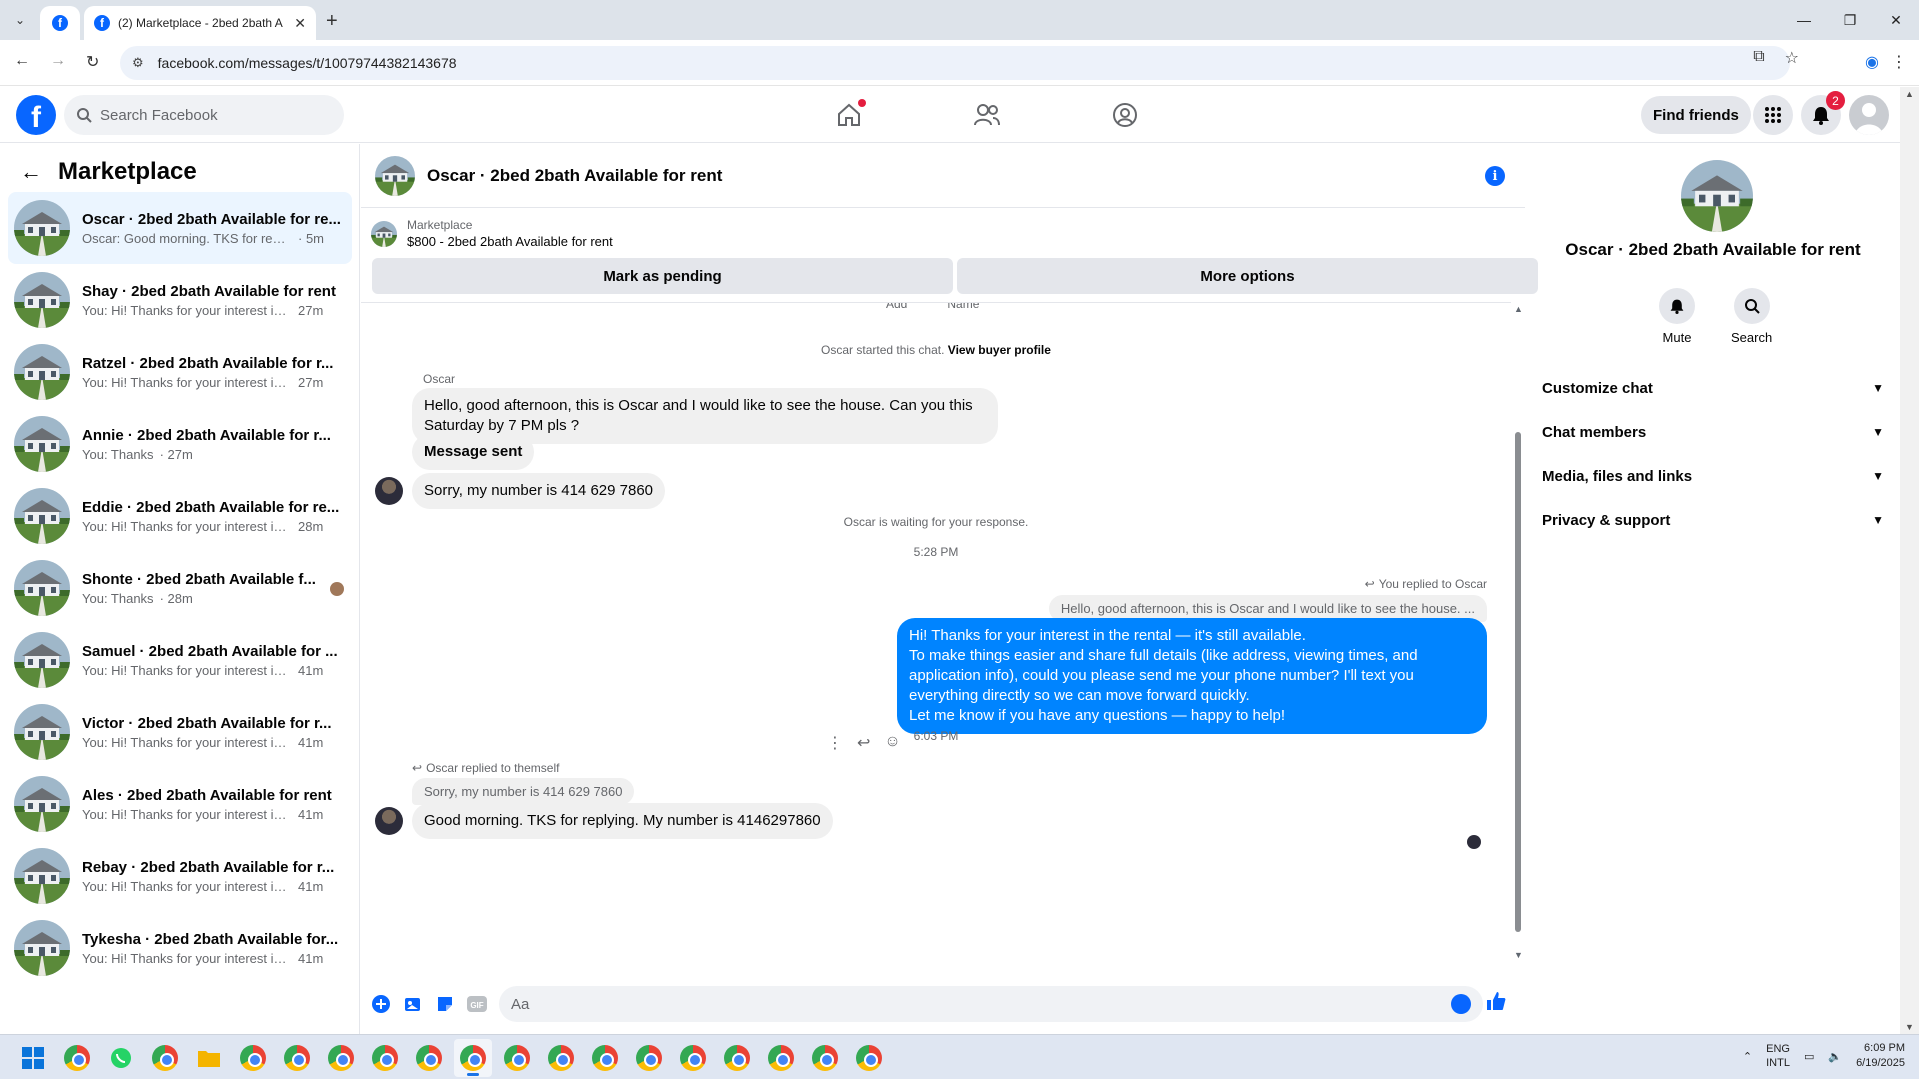 The width and height of the screenshot is (1919, 1079). I want to click on incoming-message: Sorry, my number is 414 629 7860, so click(539, 491).